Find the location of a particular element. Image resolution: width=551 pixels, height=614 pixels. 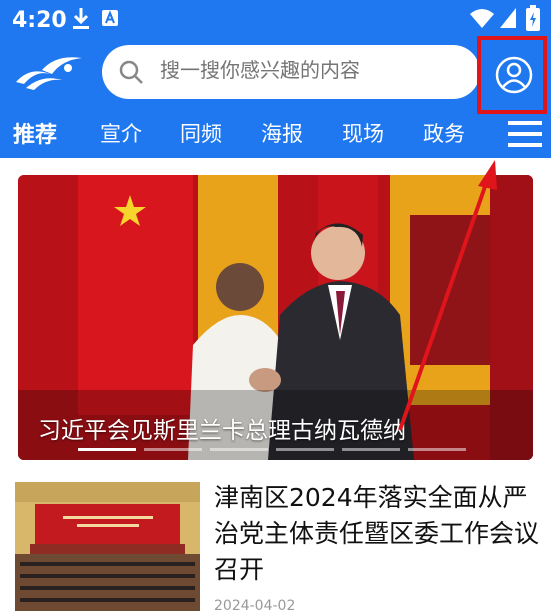

tab-recommend: 推荐 is located at coordinates (35, 133).